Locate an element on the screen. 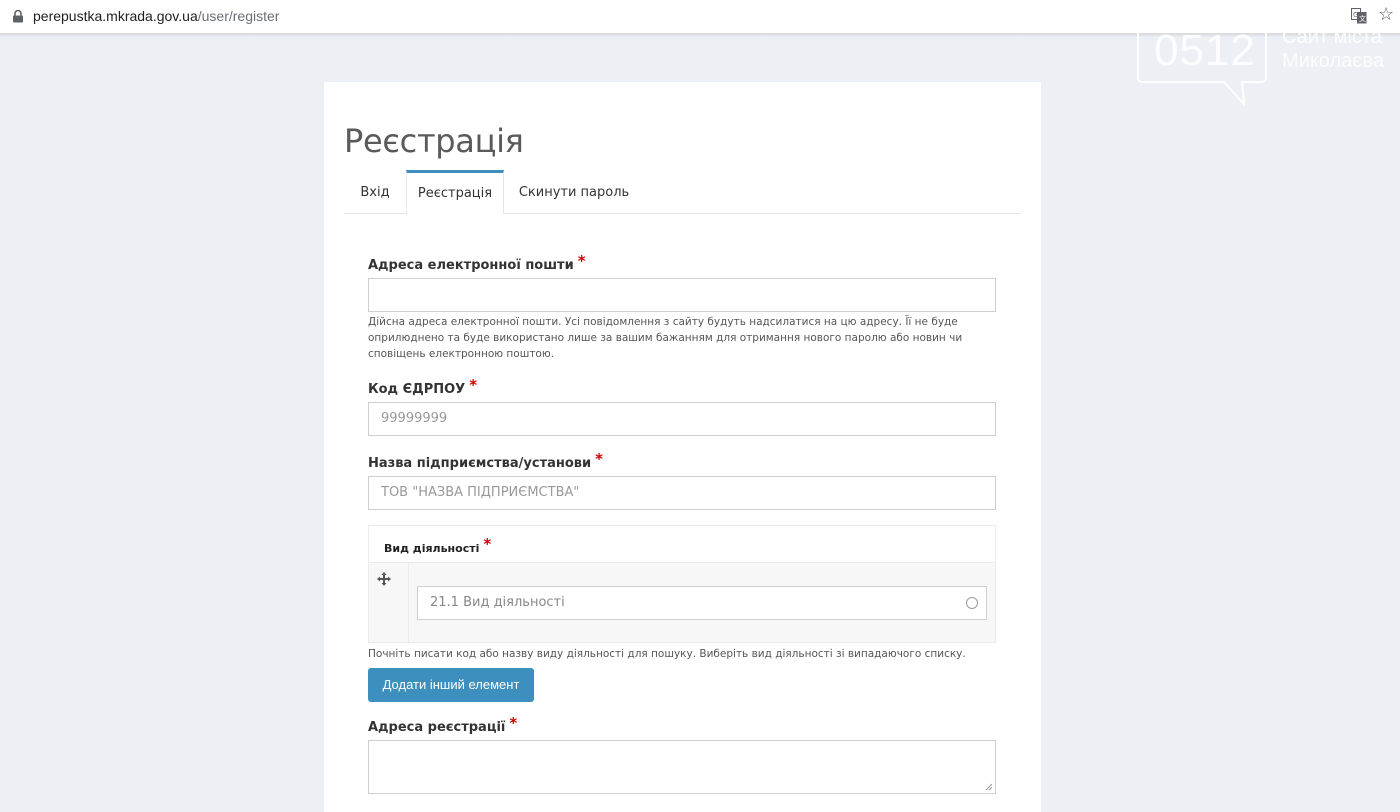 Image resolution: width=1400 pixels, height=812 pixels. edrpou-field: 99999999 is located at coordinates (682, 419).